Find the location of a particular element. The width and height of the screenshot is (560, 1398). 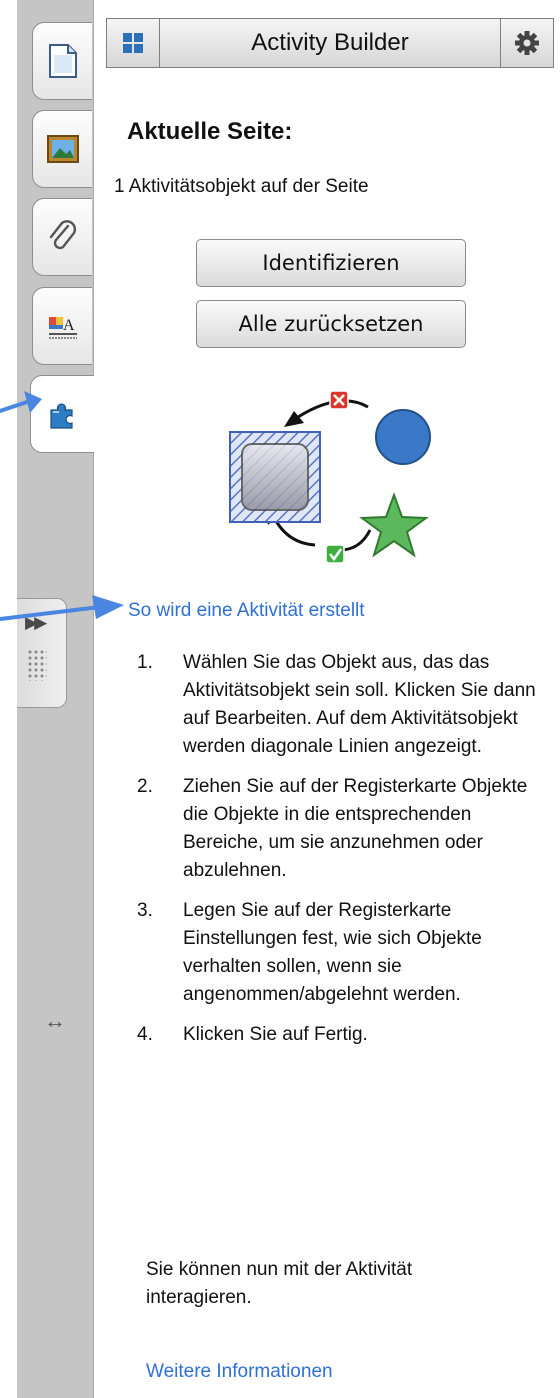

current-page-heading: Aktuelle Seite: is located at coordinates (210, 131).